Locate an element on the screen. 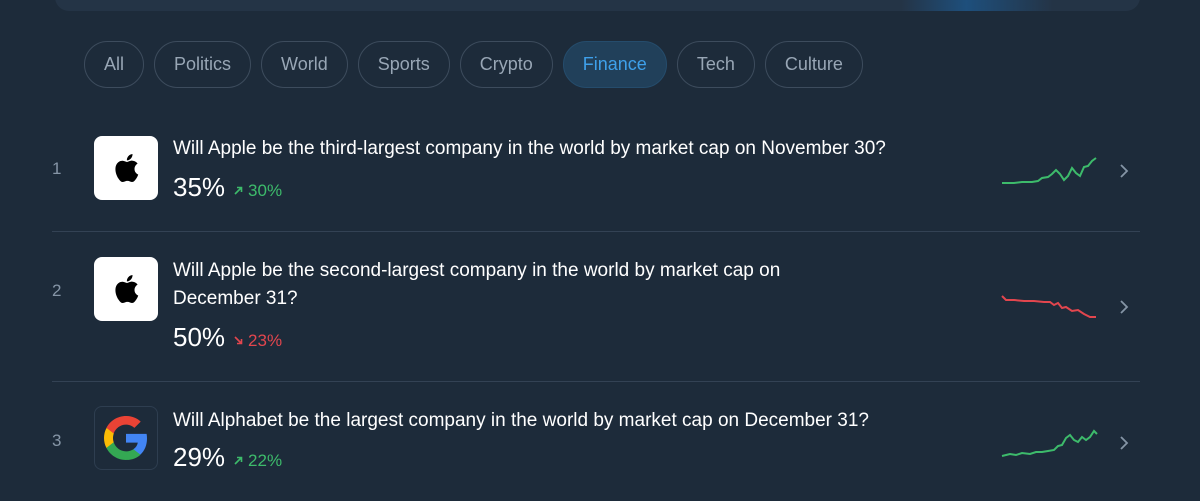 The image size is (1200, 501). market-rank: 1 is located at coordinates (57, 168).